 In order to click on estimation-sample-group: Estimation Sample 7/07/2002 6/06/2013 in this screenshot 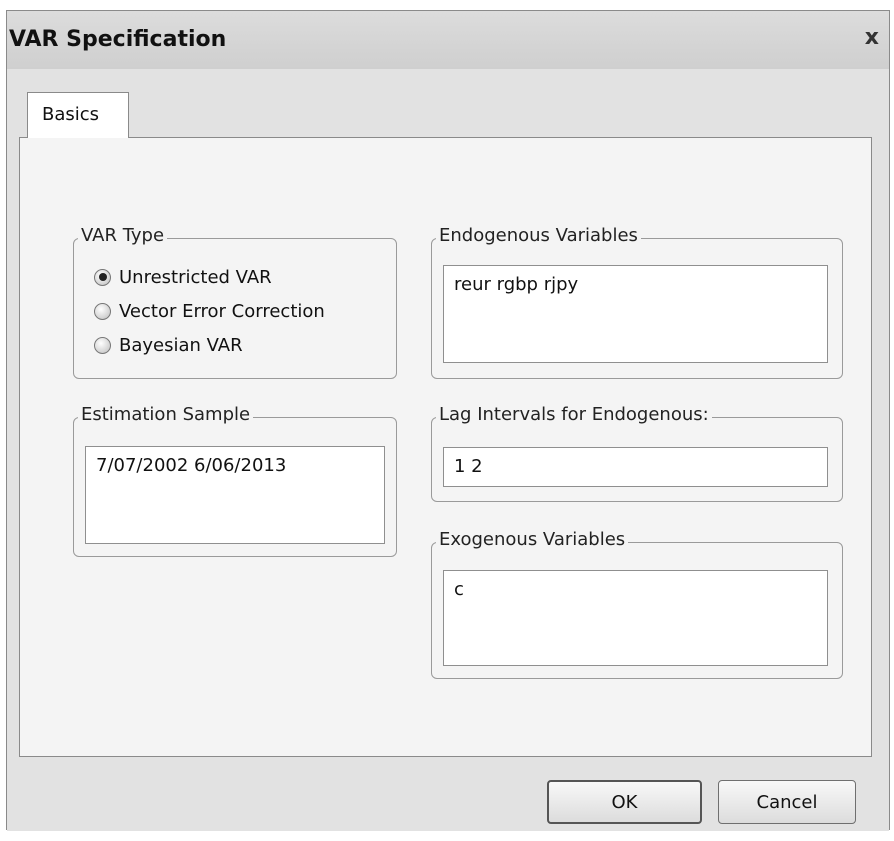, I will do `click(235, 480)`.